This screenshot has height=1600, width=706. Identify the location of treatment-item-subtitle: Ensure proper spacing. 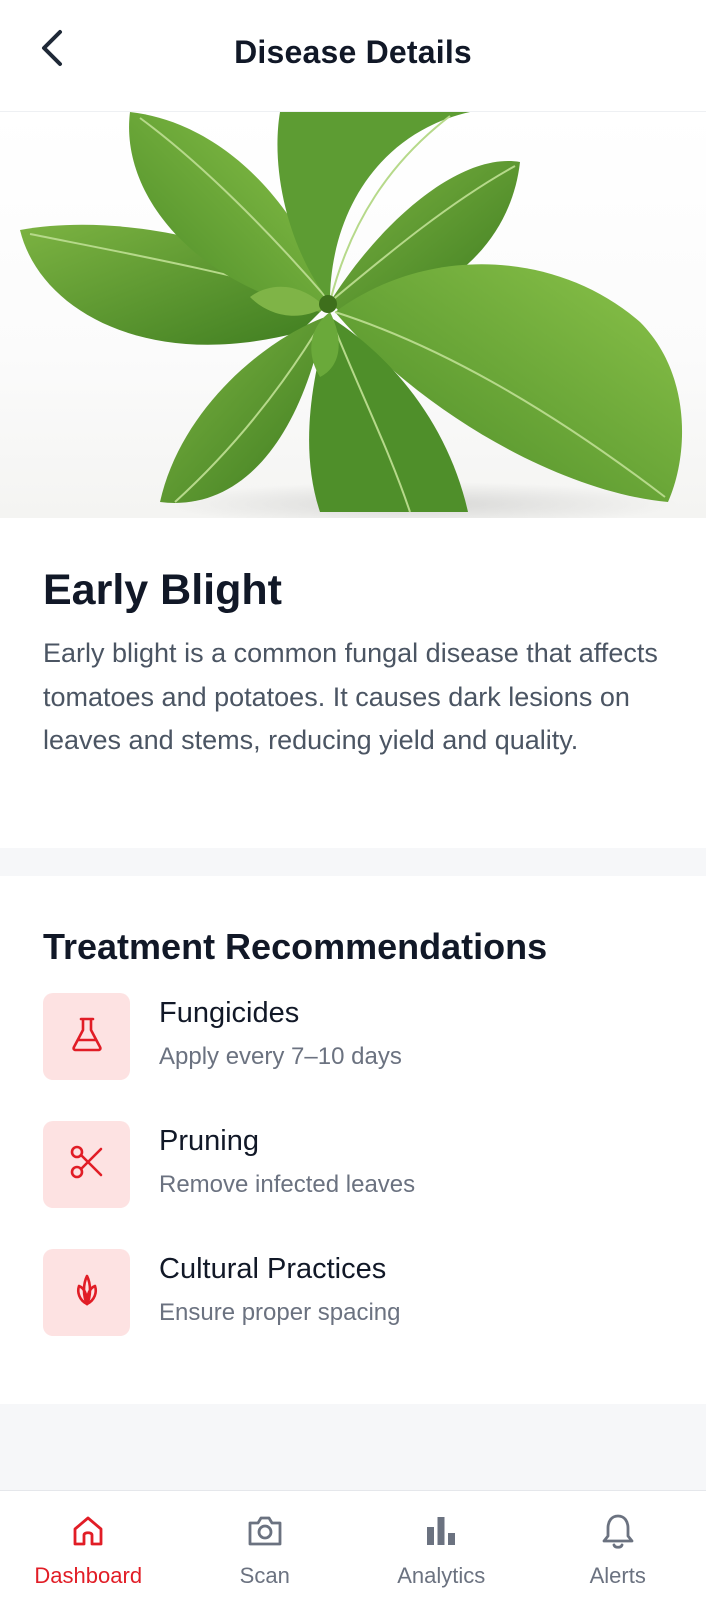
(280, 1312).